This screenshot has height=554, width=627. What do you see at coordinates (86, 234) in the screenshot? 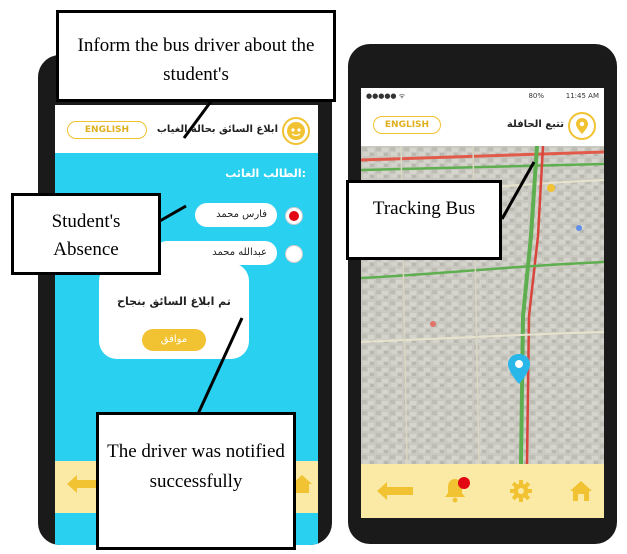
I see `callout-student-absence: Student's Absence` at bounding box center [86, 234].